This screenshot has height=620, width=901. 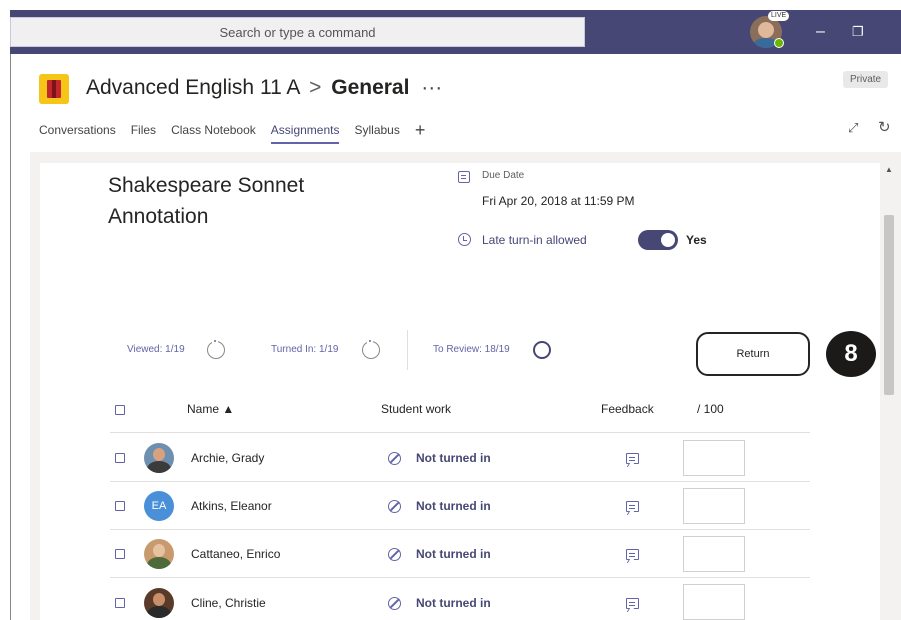 What do you see at coordinates (858, 32) in the screenshot?
I see `restore-button: ❐` at bounding box center [858, 32].